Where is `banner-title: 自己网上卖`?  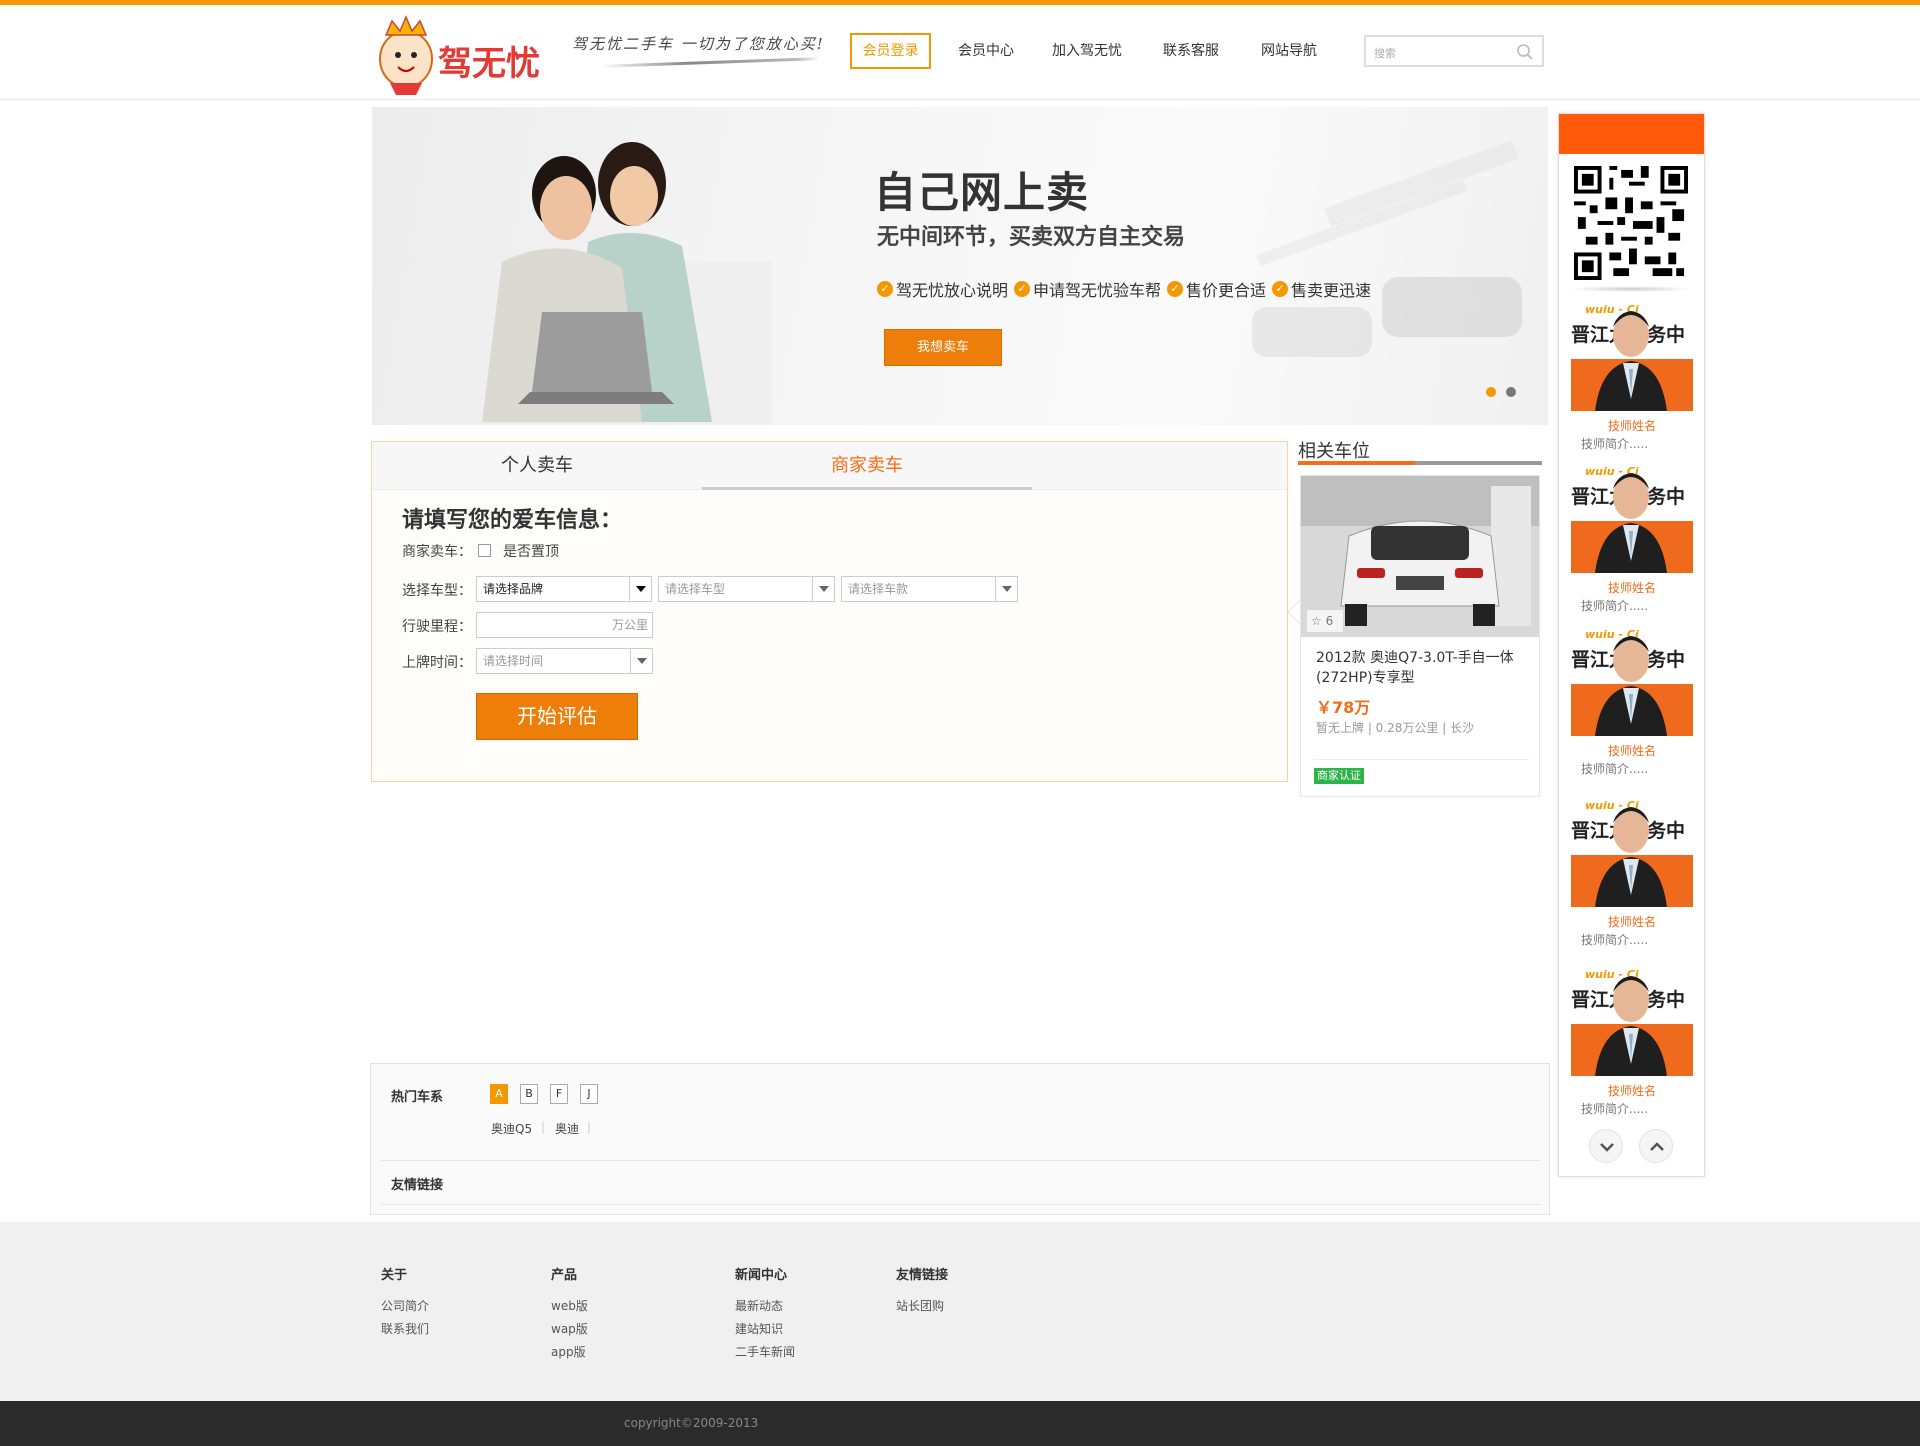
banner-title: 自己网上卖 is located at coordinates (982, 192).